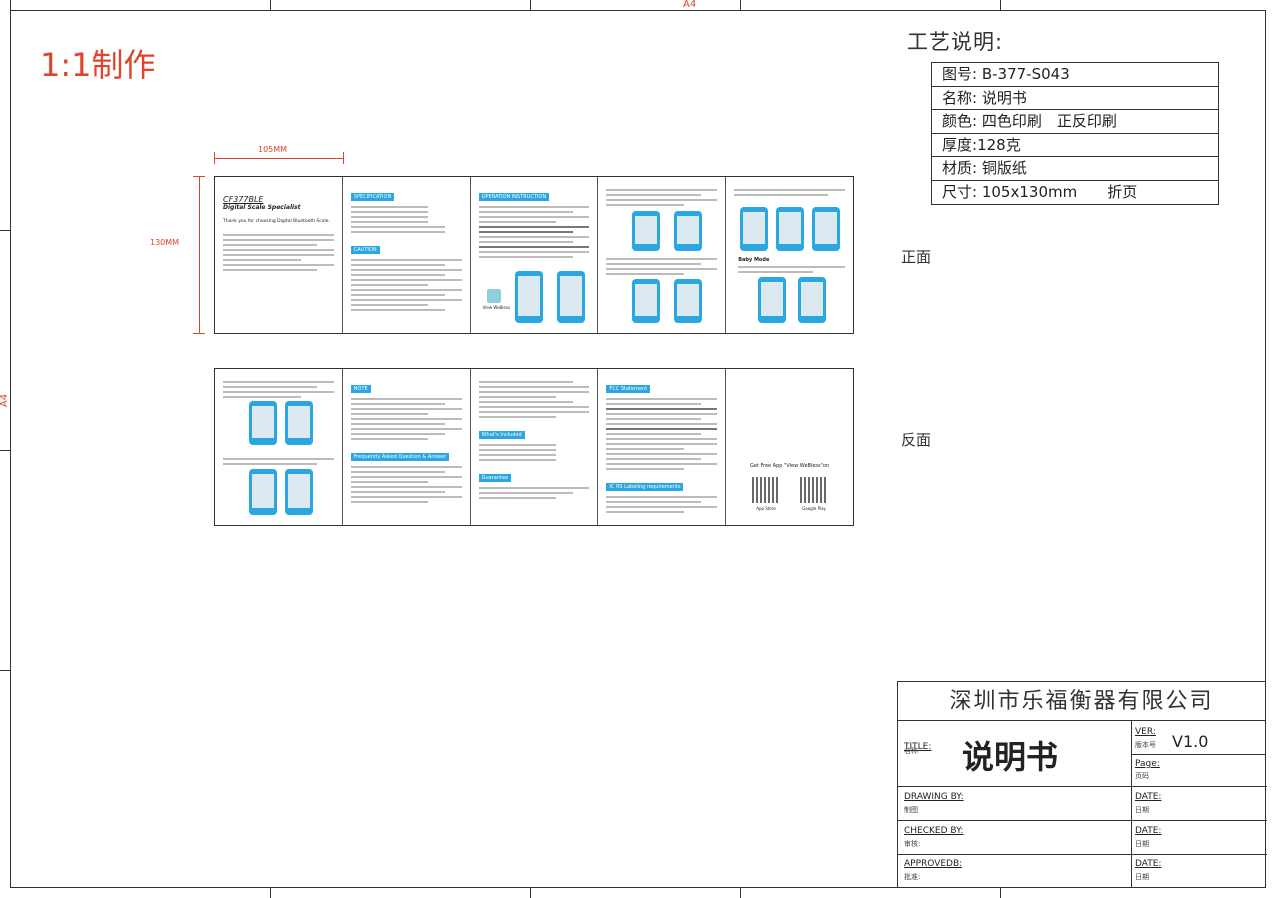 The width and height of the screenshot is (1275, 898). Describe the element at coordinates (765, 490) in the screenshot. I see `qr-code-app-store` at that location.